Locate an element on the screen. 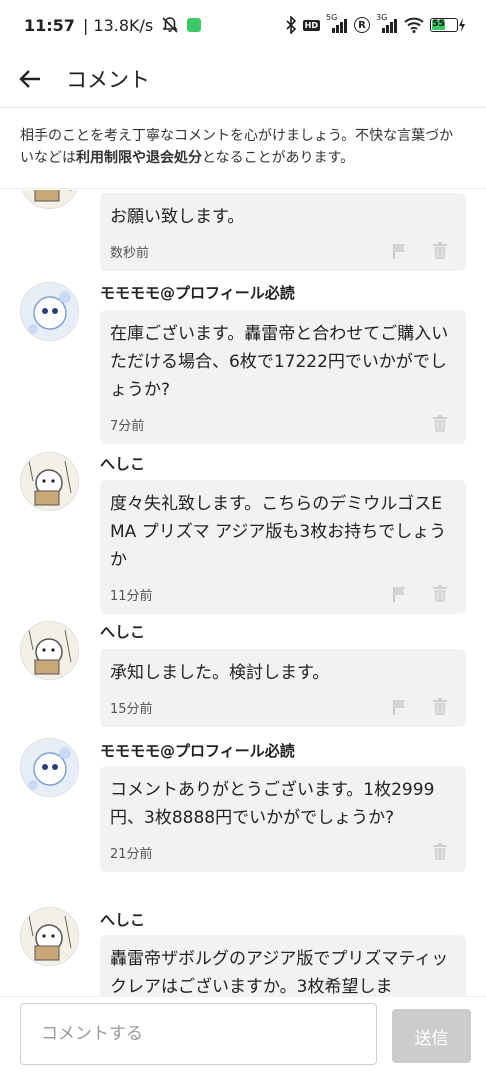 Image resolution: width=486 pixels, height=1080 pixels. comment-bubble: 轟雷帝ザボルグのアジア版でプリズマティックレアはございますか。3枚希望しま is located at coordinates (283, 965).